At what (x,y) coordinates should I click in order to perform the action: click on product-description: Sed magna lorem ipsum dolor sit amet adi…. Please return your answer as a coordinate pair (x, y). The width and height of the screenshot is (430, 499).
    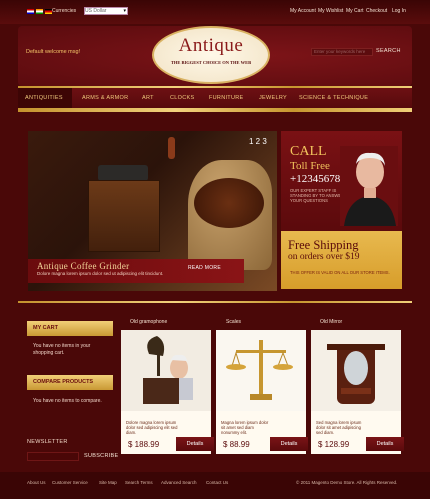
    Looking at the image, I should click on (339, 427).